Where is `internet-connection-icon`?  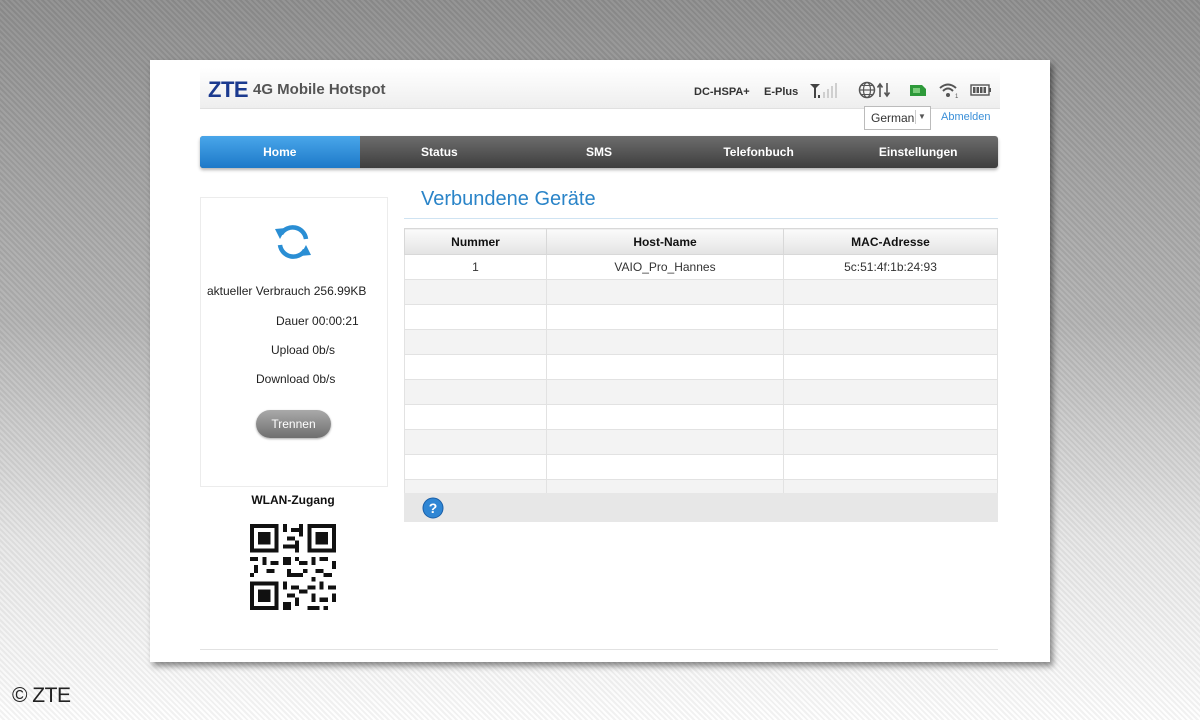
internet-connection-icon is located at coordinates (874, 90).